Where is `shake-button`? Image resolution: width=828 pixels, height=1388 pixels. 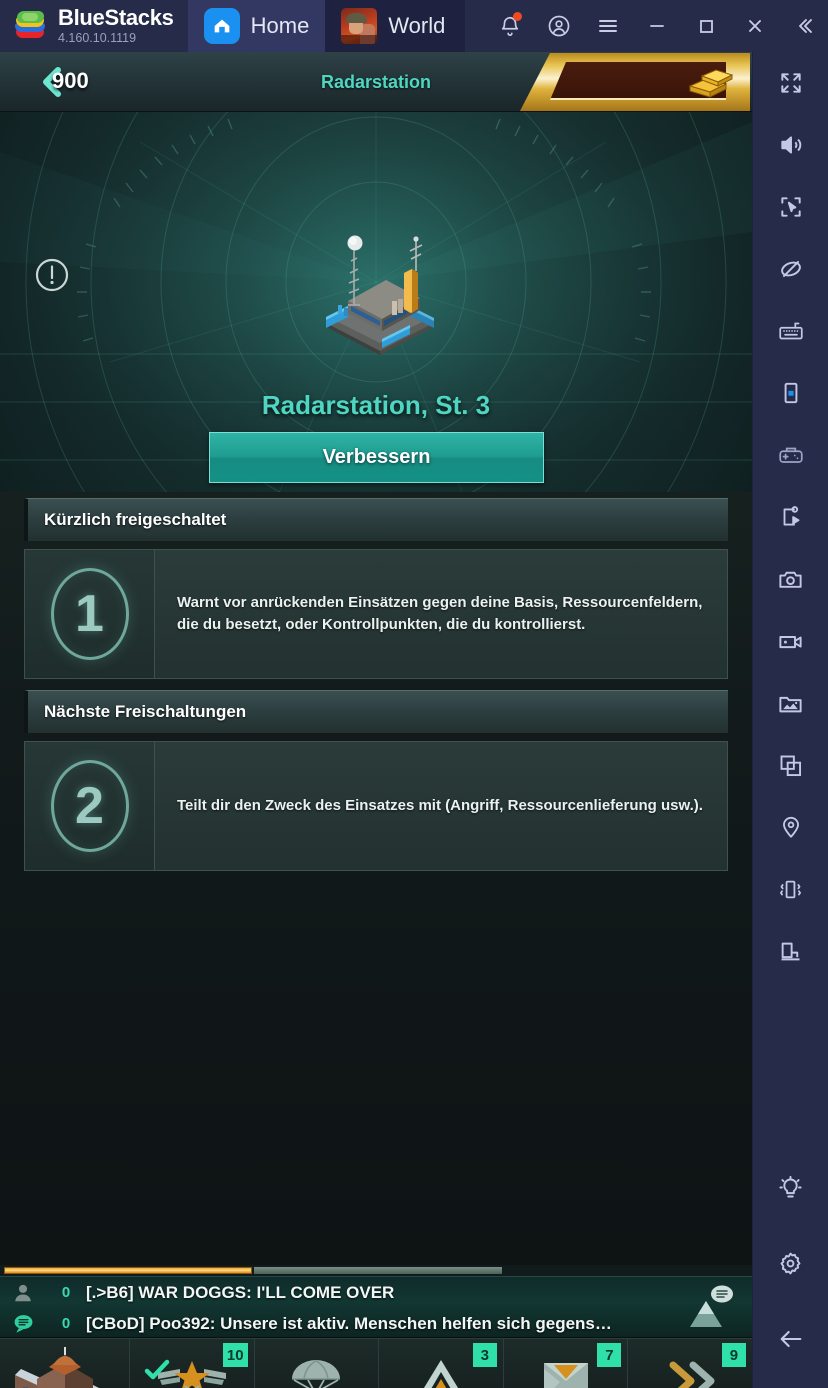
shake-button is located at coordinates (790, 889).